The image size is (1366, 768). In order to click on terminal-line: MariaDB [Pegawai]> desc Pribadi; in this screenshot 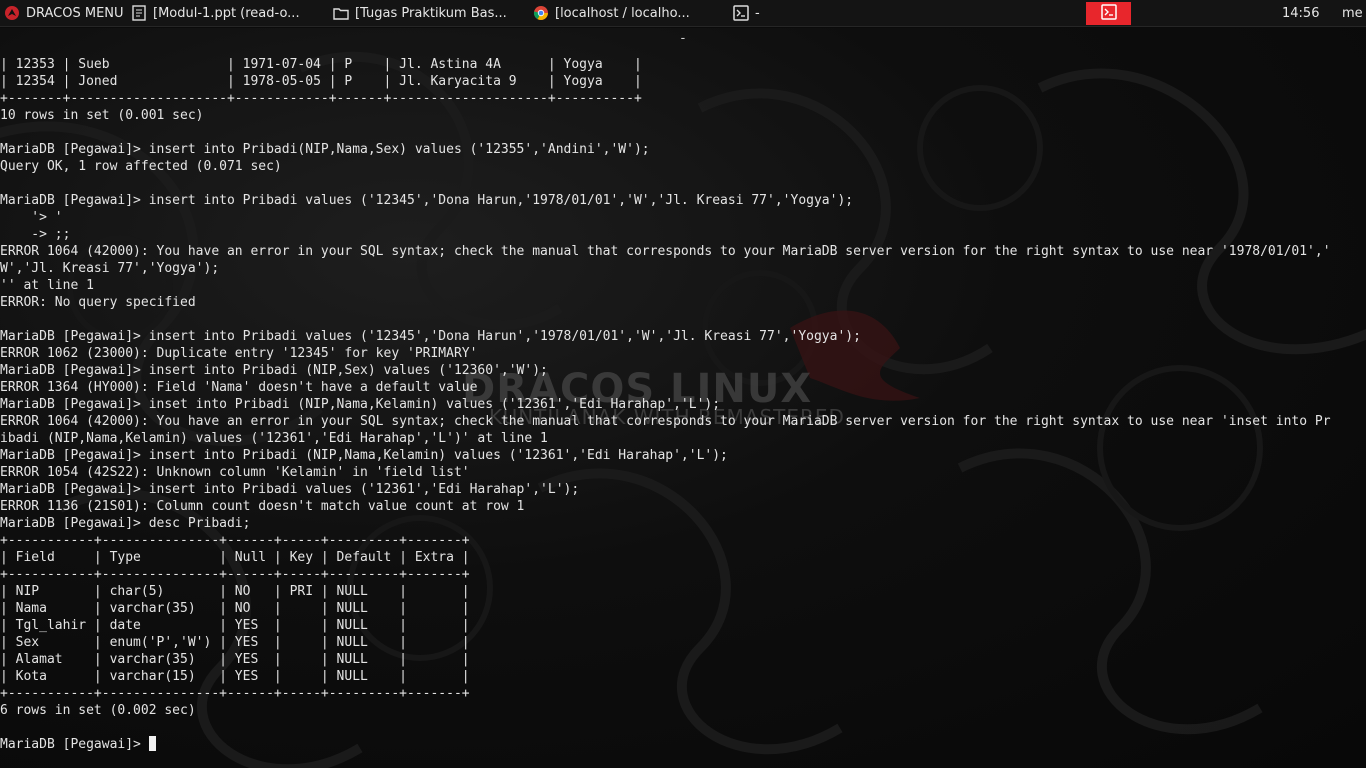, I will do `click(683, 523)`.